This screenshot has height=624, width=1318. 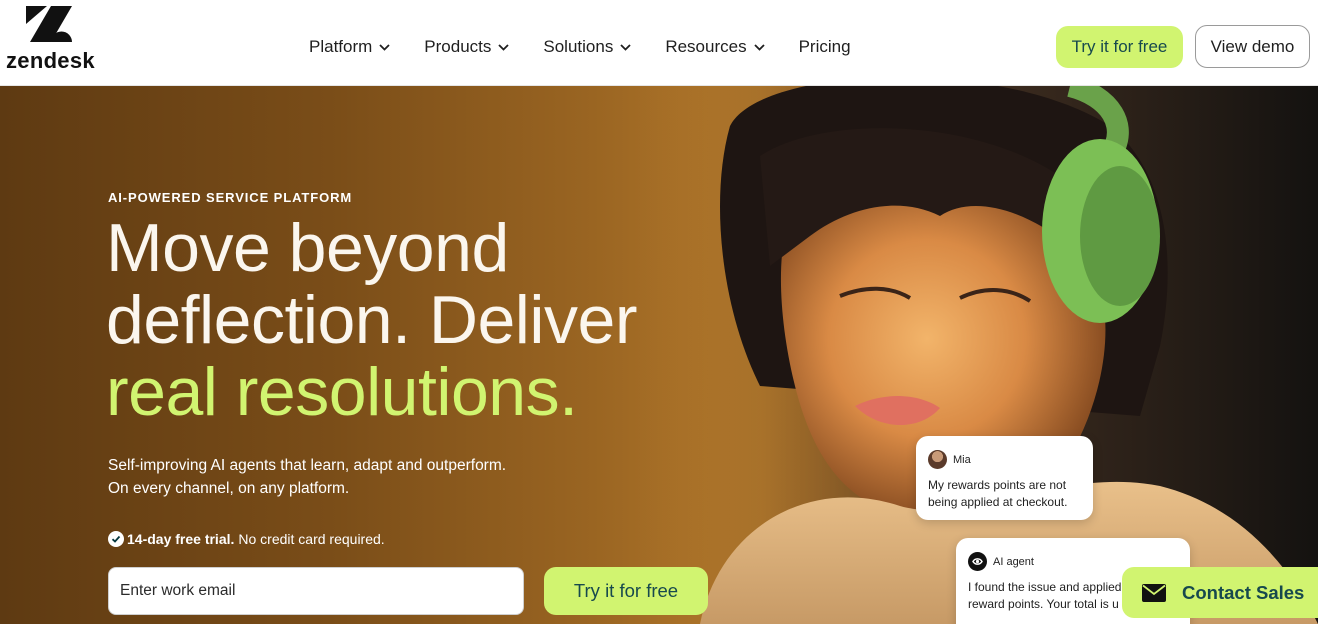 I want to click on chat-ai-message-line-2: reward points. Your total is u, so click(x=1043, y=604).